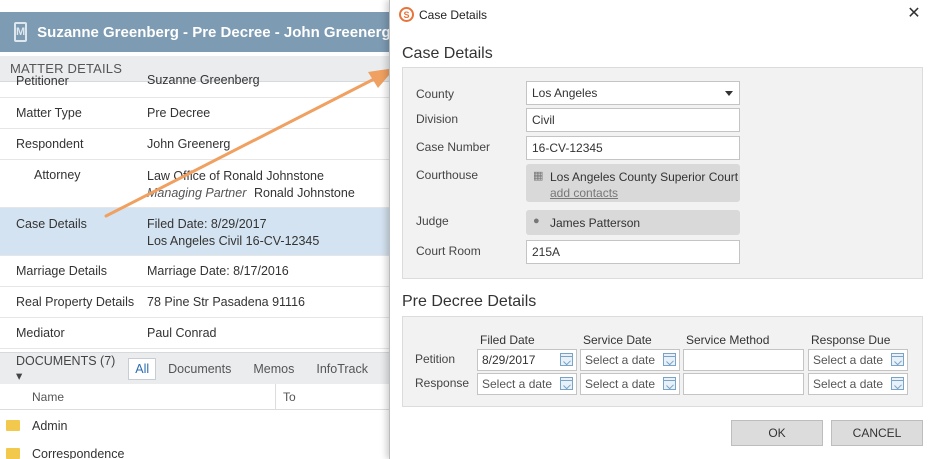  I want to click on petition-label: Petition, so click(435, 359).